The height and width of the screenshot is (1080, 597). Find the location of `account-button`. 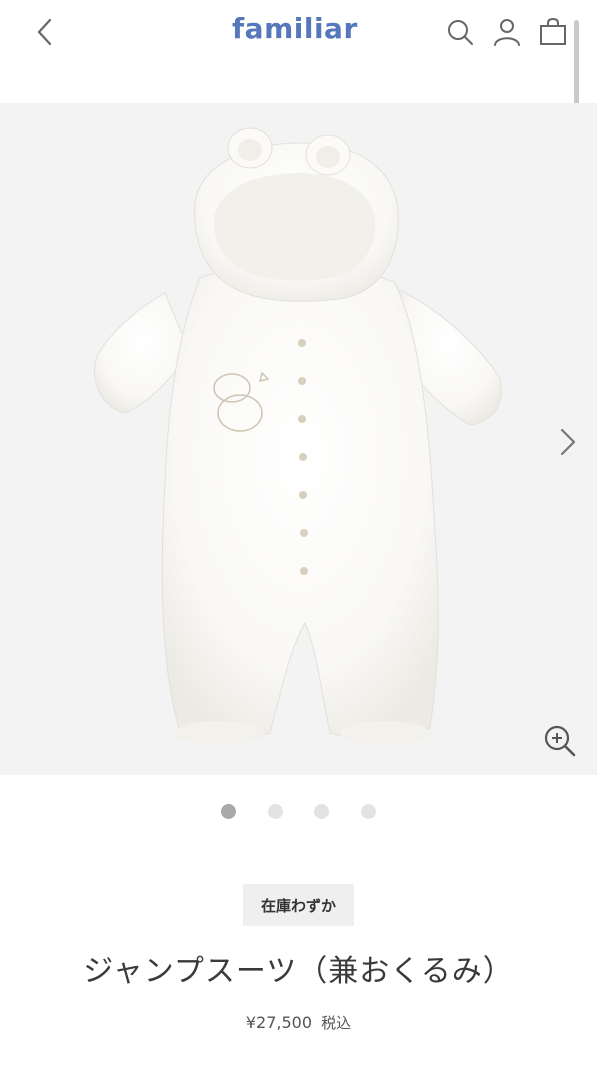

account-button is located at coordinates (507, 32).